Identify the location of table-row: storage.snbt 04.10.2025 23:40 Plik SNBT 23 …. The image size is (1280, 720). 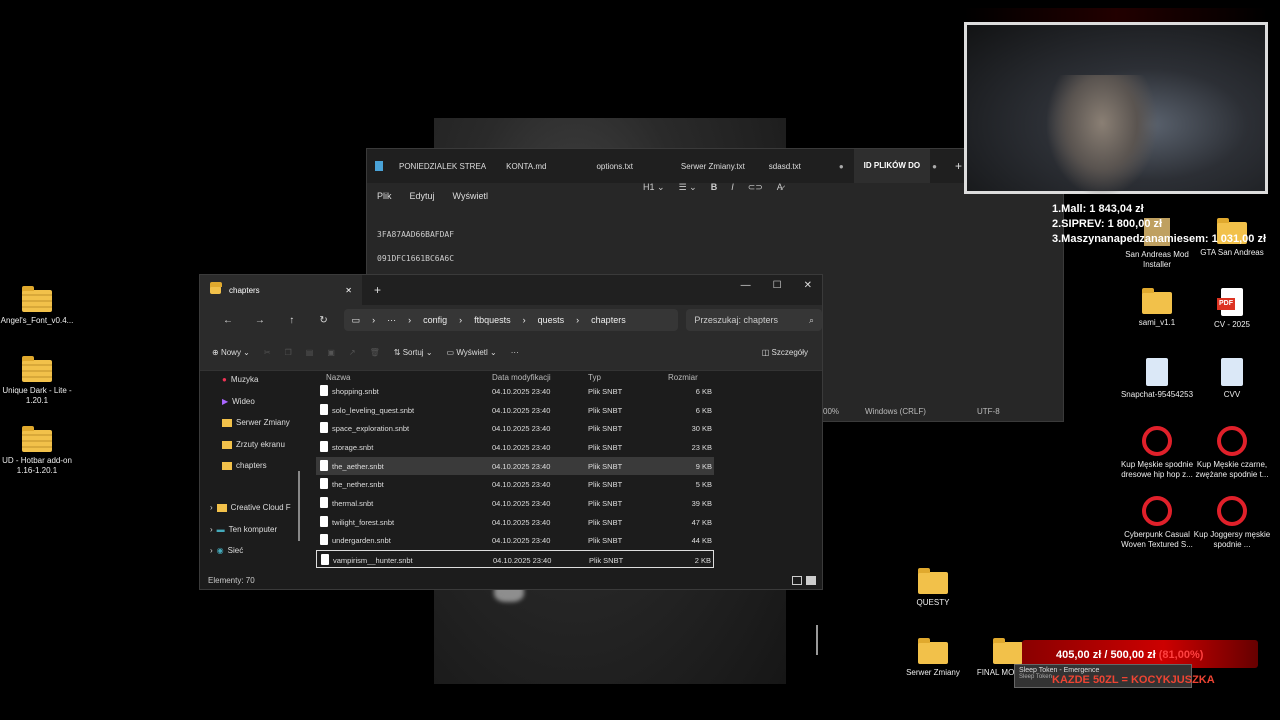
(515, 447).